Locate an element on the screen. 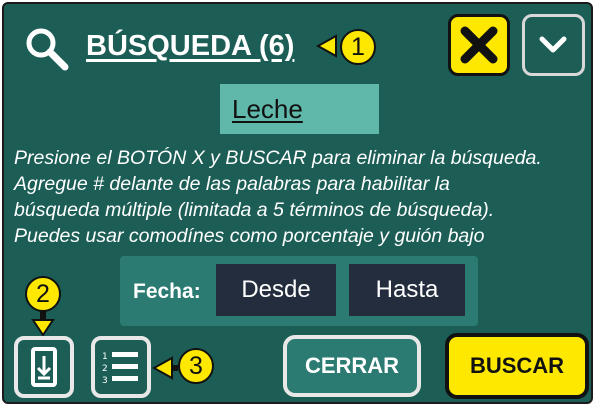 The image size is (599, 411). collapse-button is located at coordinates (553, 45).